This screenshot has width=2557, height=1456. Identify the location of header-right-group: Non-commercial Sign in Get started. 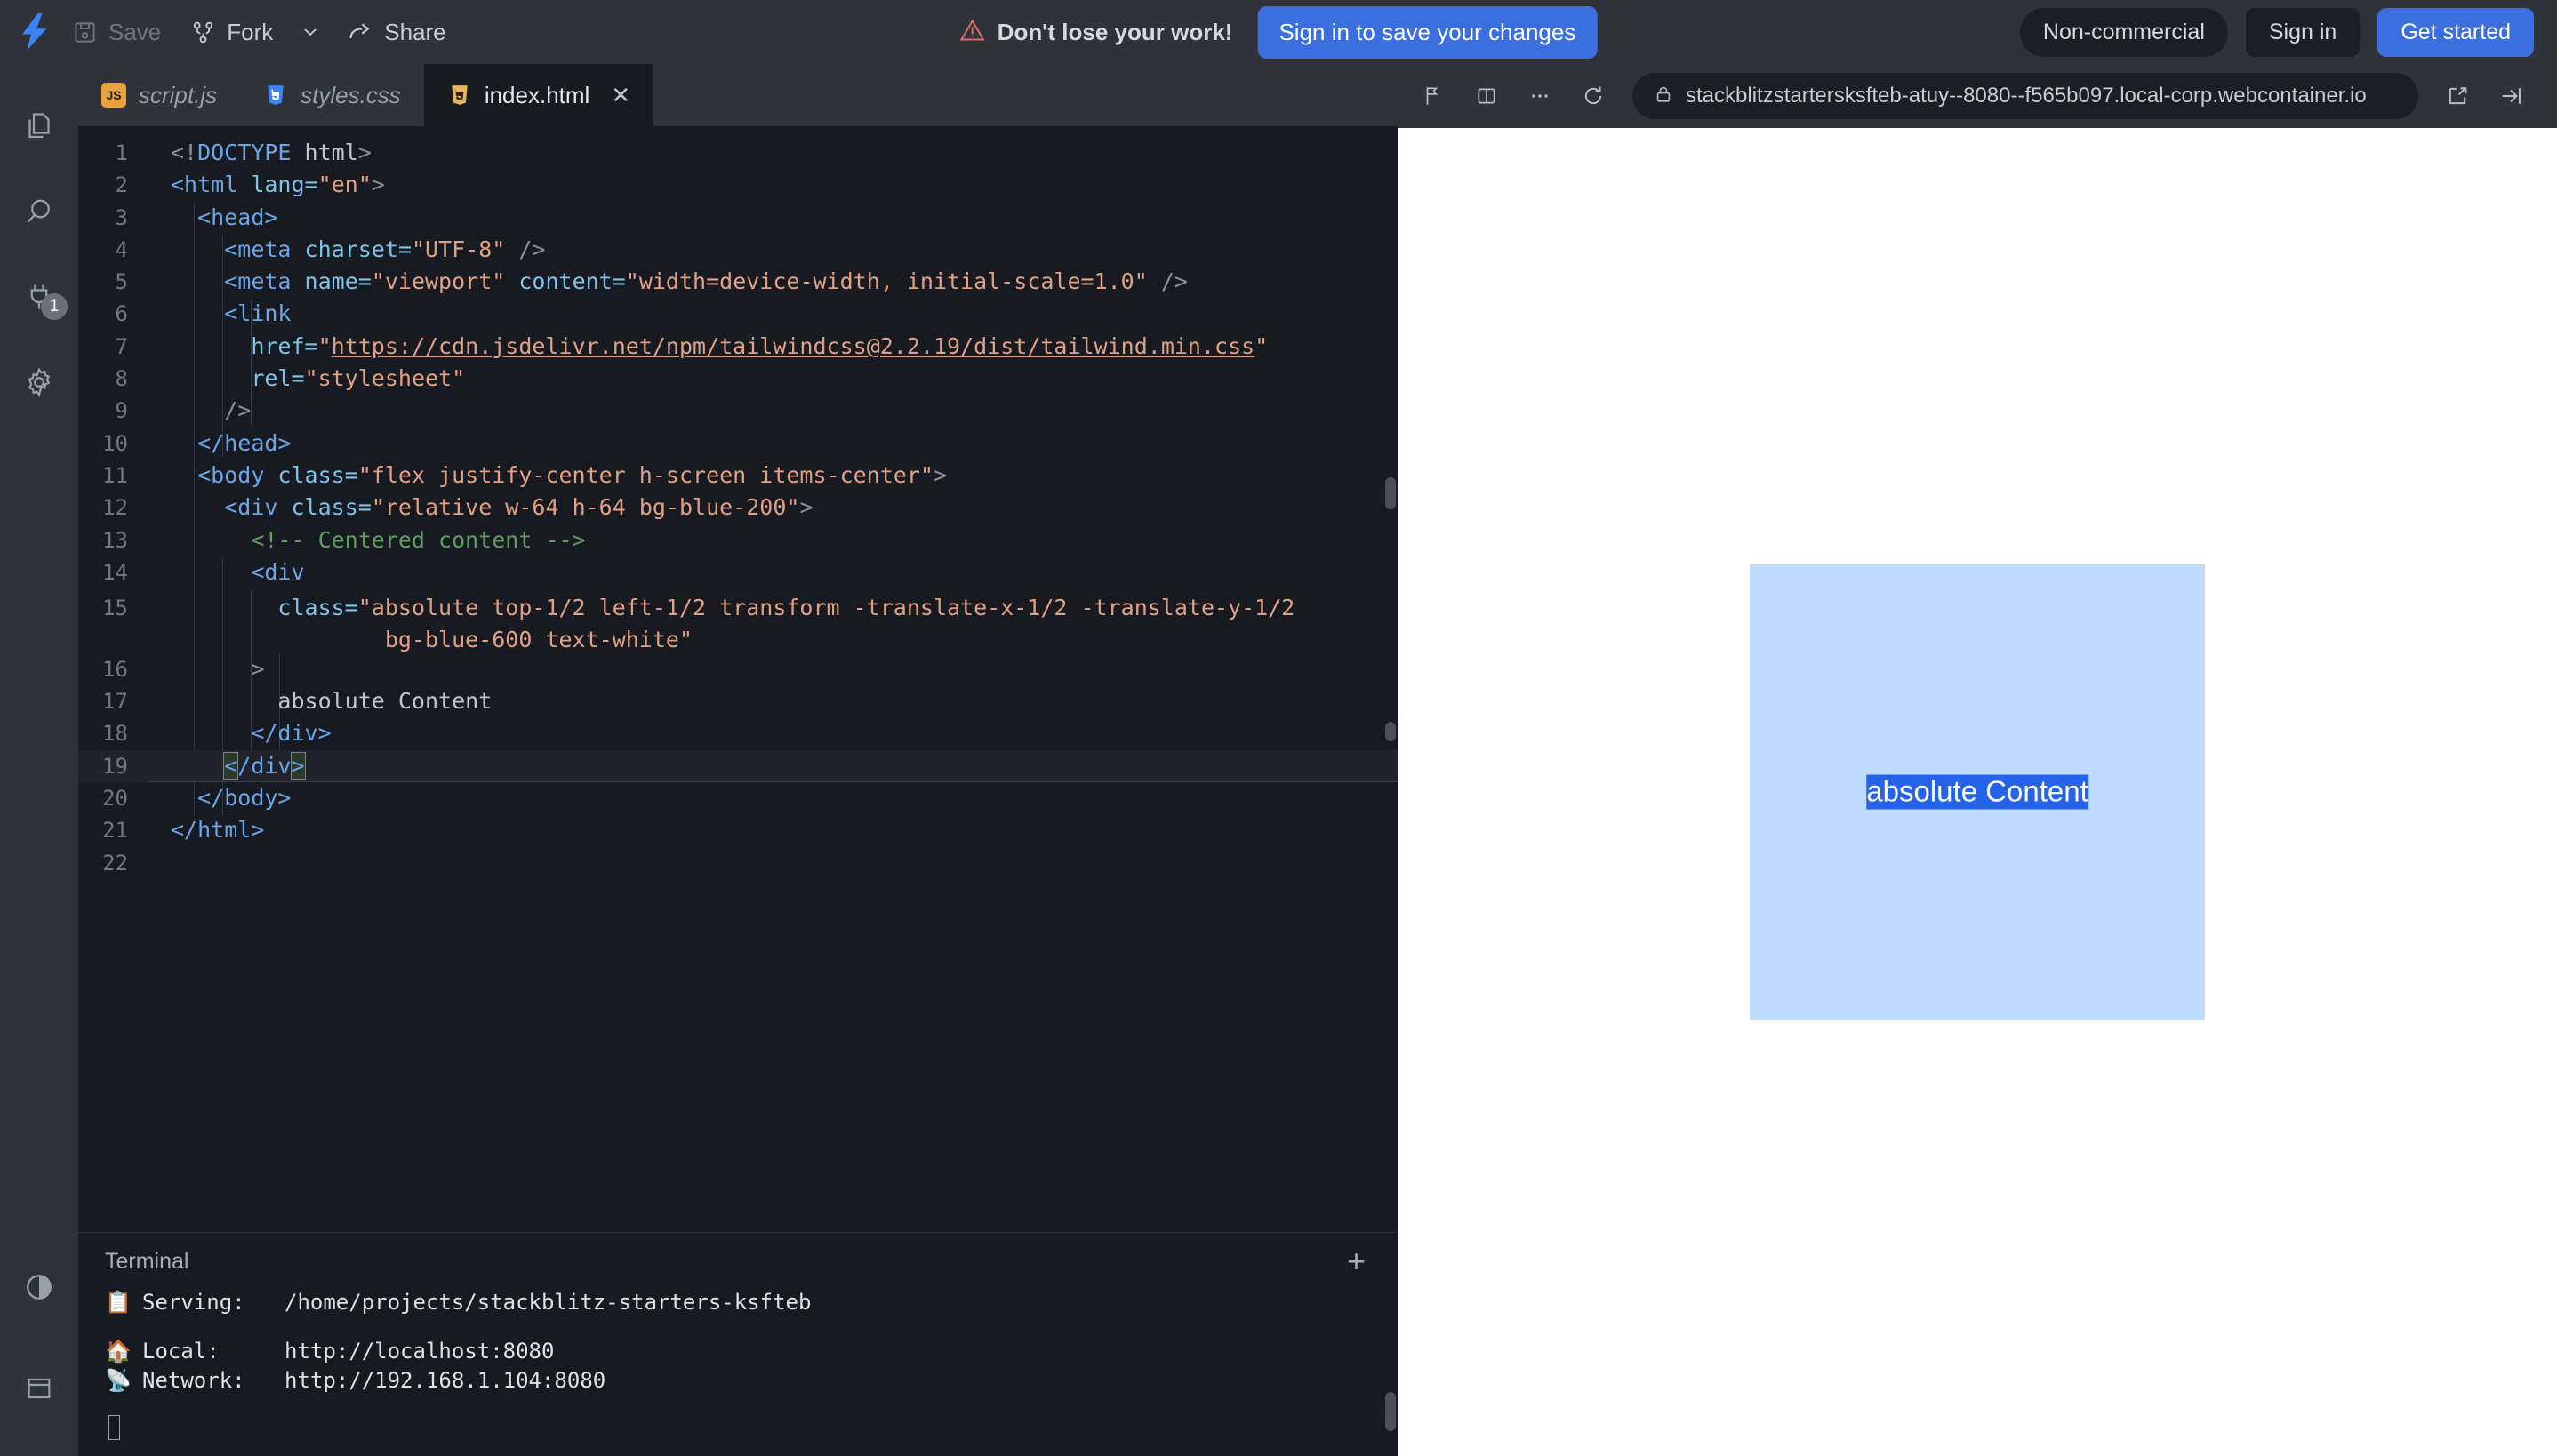
(2276, 32).